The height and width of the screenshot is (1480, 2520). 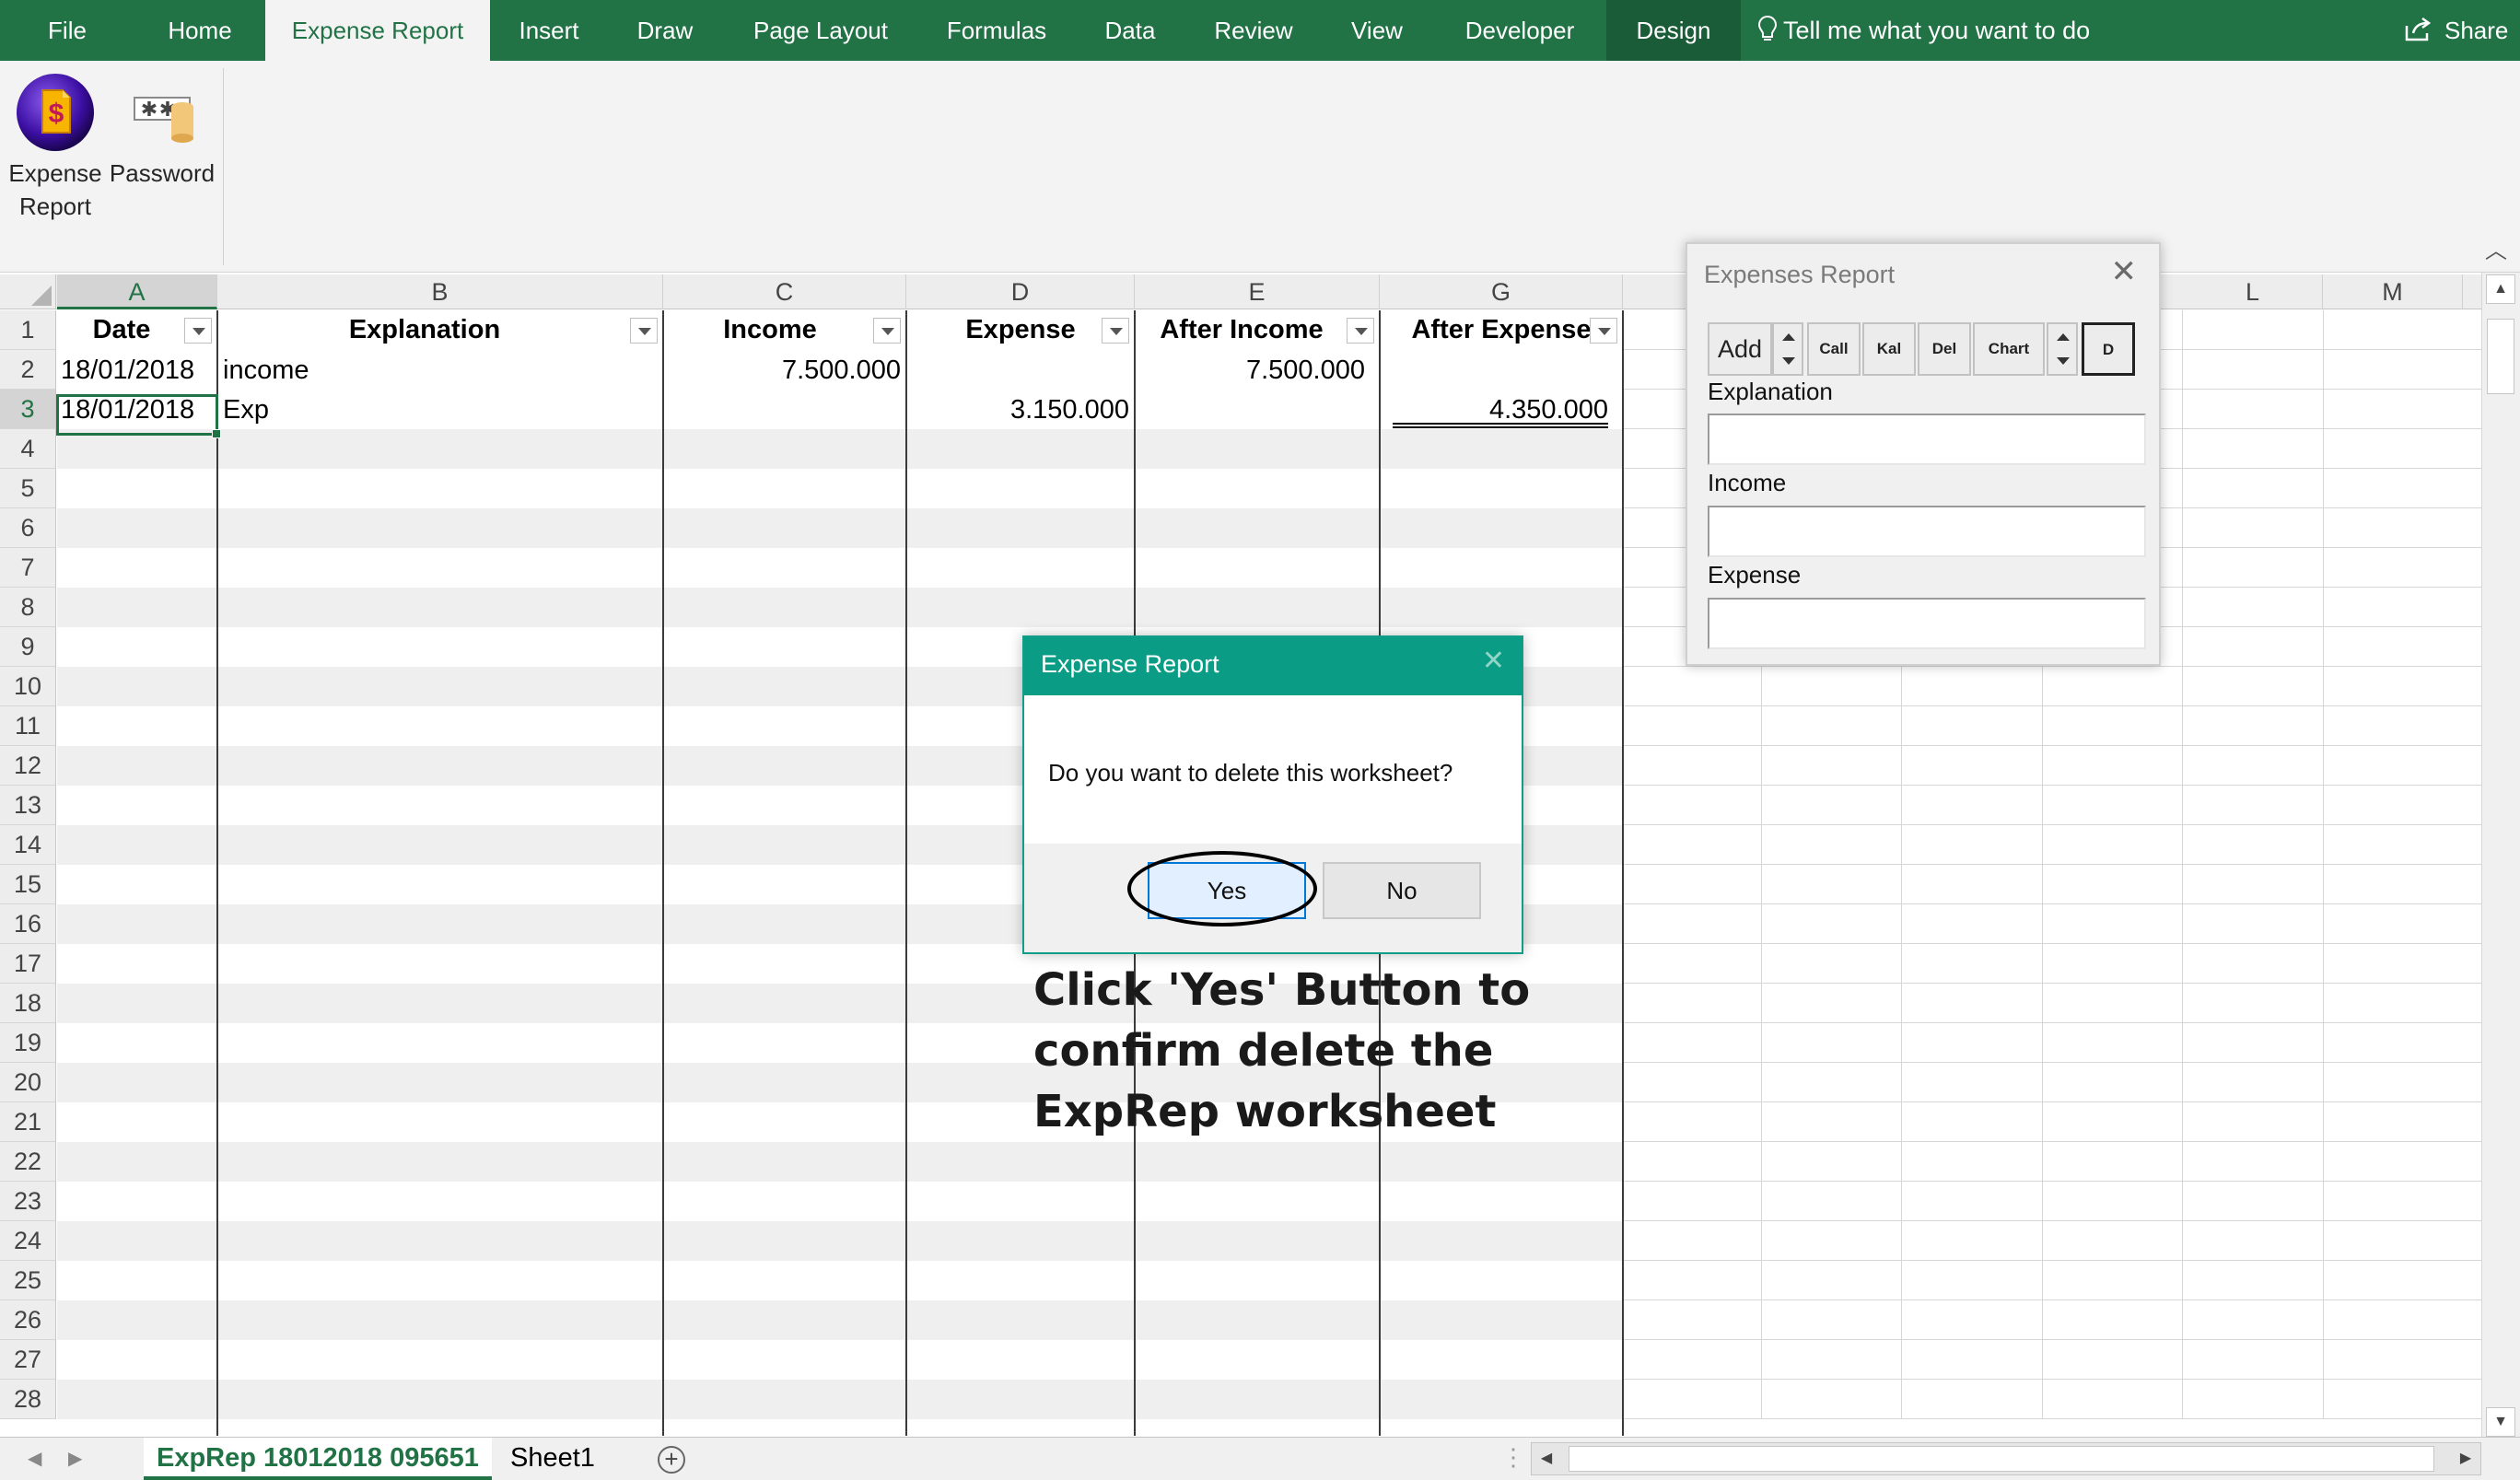 I want to click on chart-button: Chart, so click(x=2009, y=349).